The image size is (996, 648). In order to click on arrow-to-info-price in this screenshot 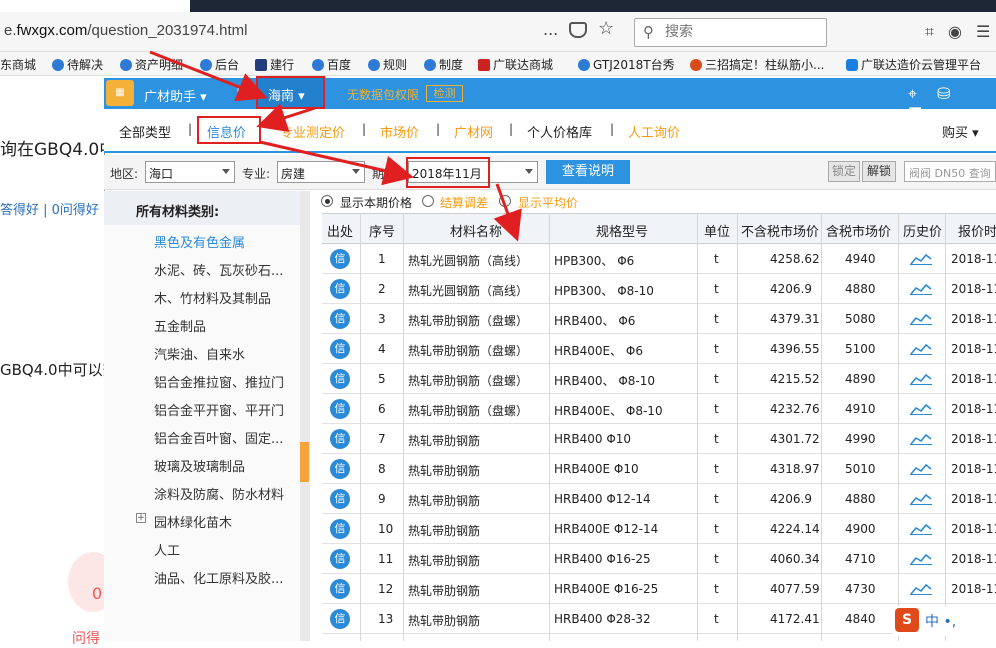, I will do `click(286, 117)`.